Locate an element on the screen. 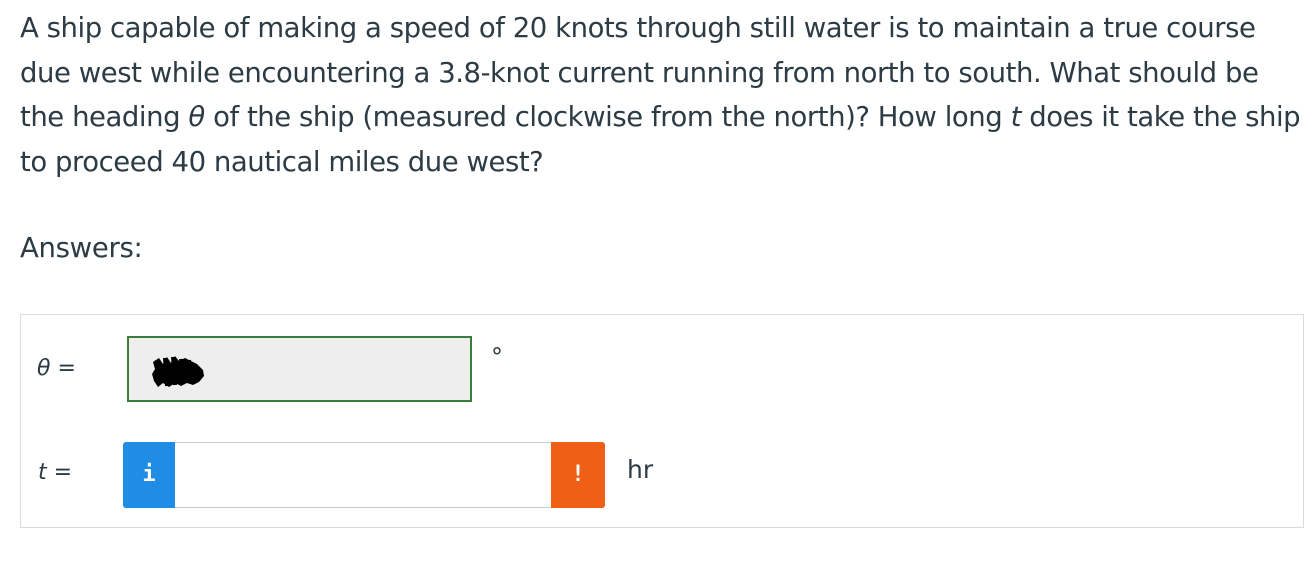 The height and width of the screenshot is (584, 1316). theta-answer-input is located at coordinates (299, 369).